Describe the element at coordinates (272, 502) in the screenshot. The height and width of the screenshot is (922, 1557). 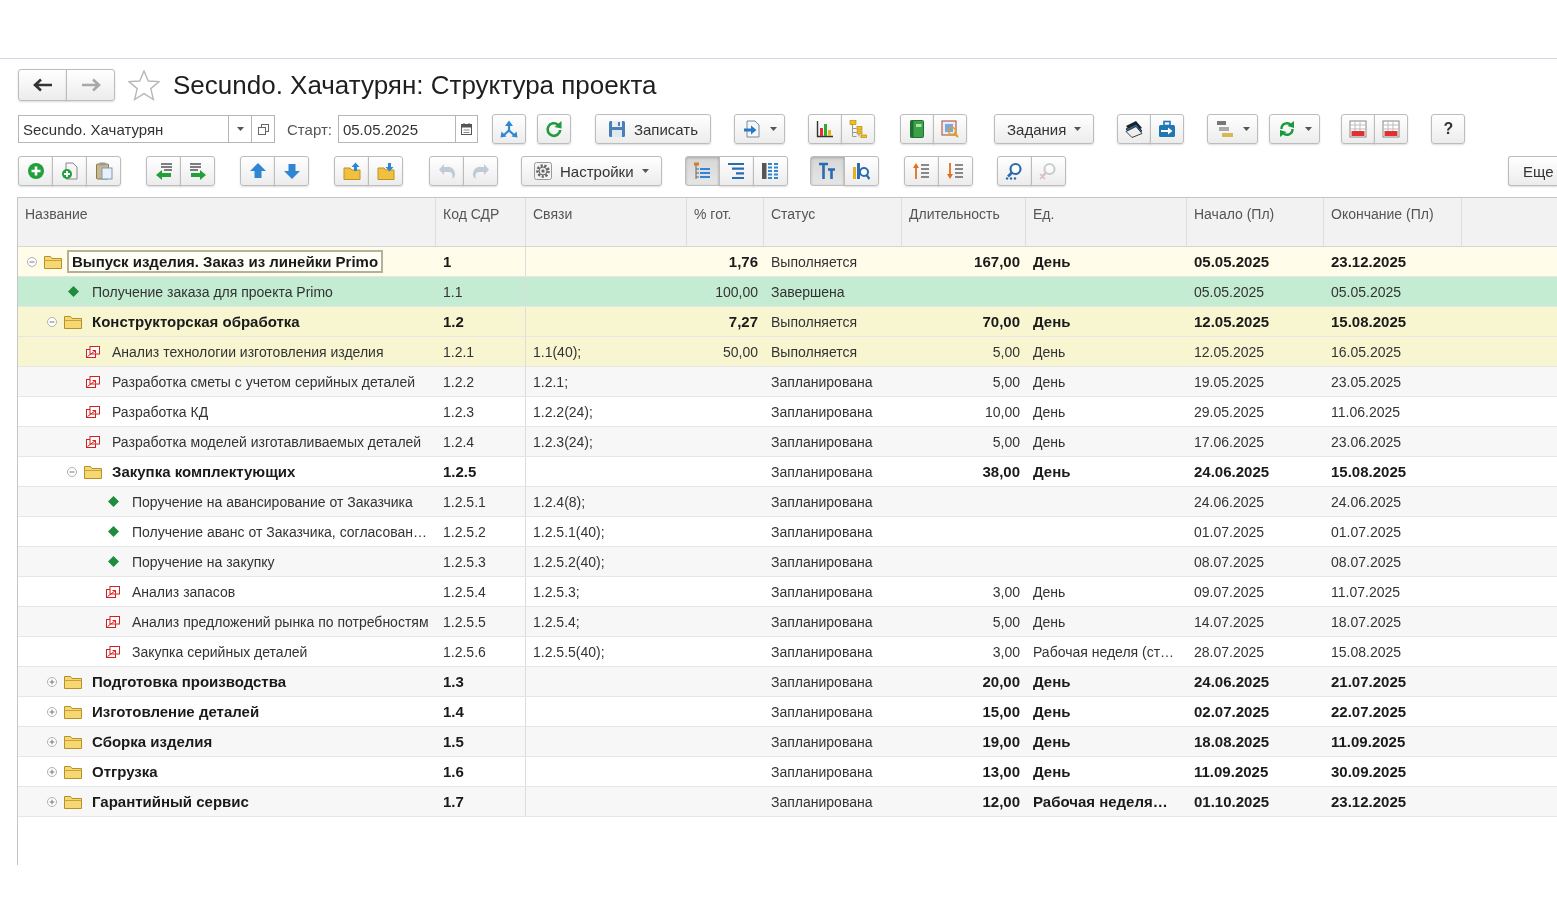
I see `task-name: Поручение на авансирование от Заказчика` at that location.